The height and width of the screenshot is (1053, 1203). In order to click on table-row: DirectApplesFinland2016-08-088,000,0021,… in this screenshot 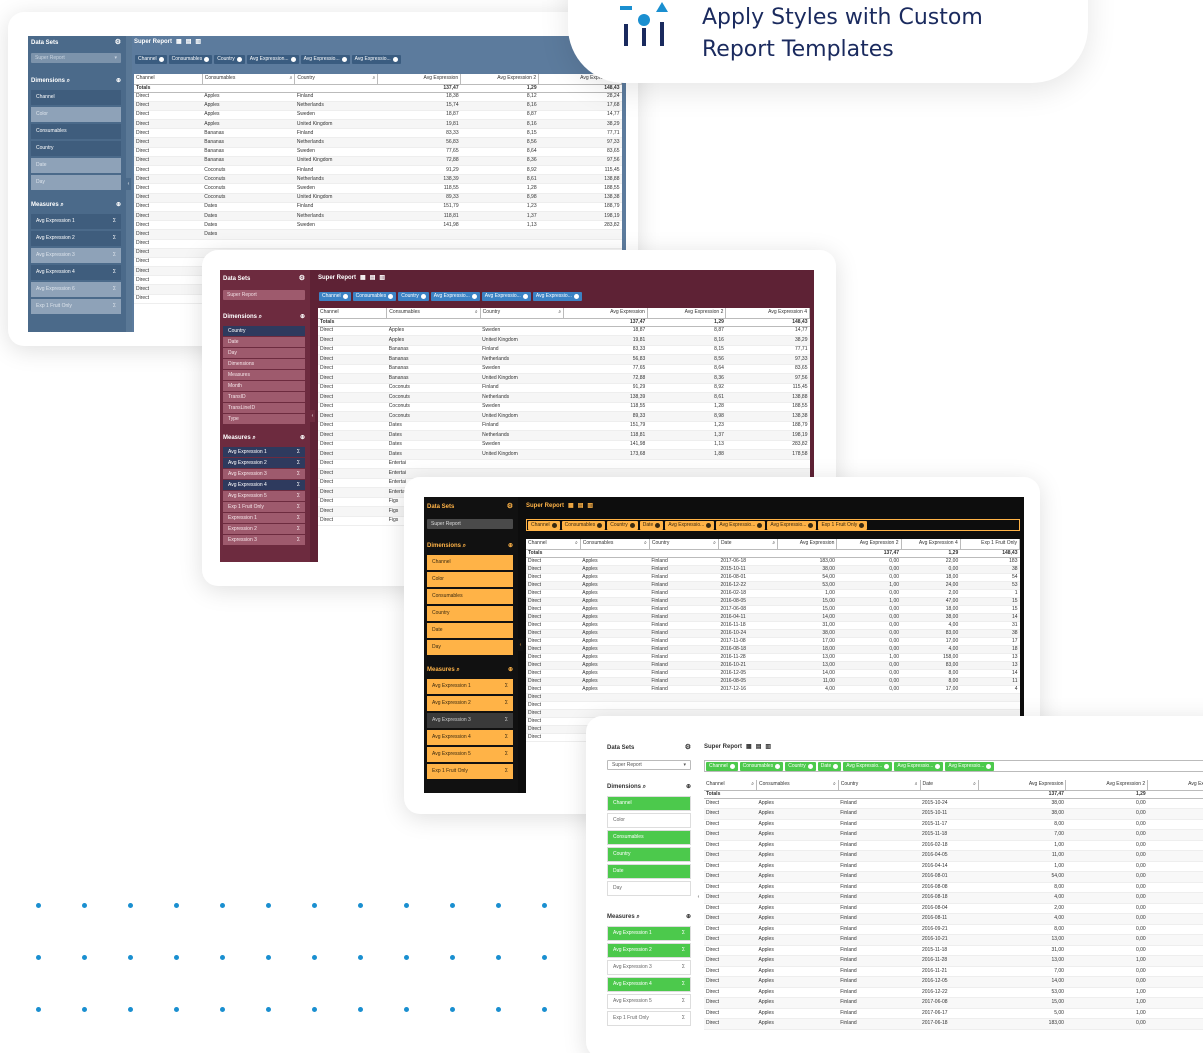, I will do `click(953, 887)`.